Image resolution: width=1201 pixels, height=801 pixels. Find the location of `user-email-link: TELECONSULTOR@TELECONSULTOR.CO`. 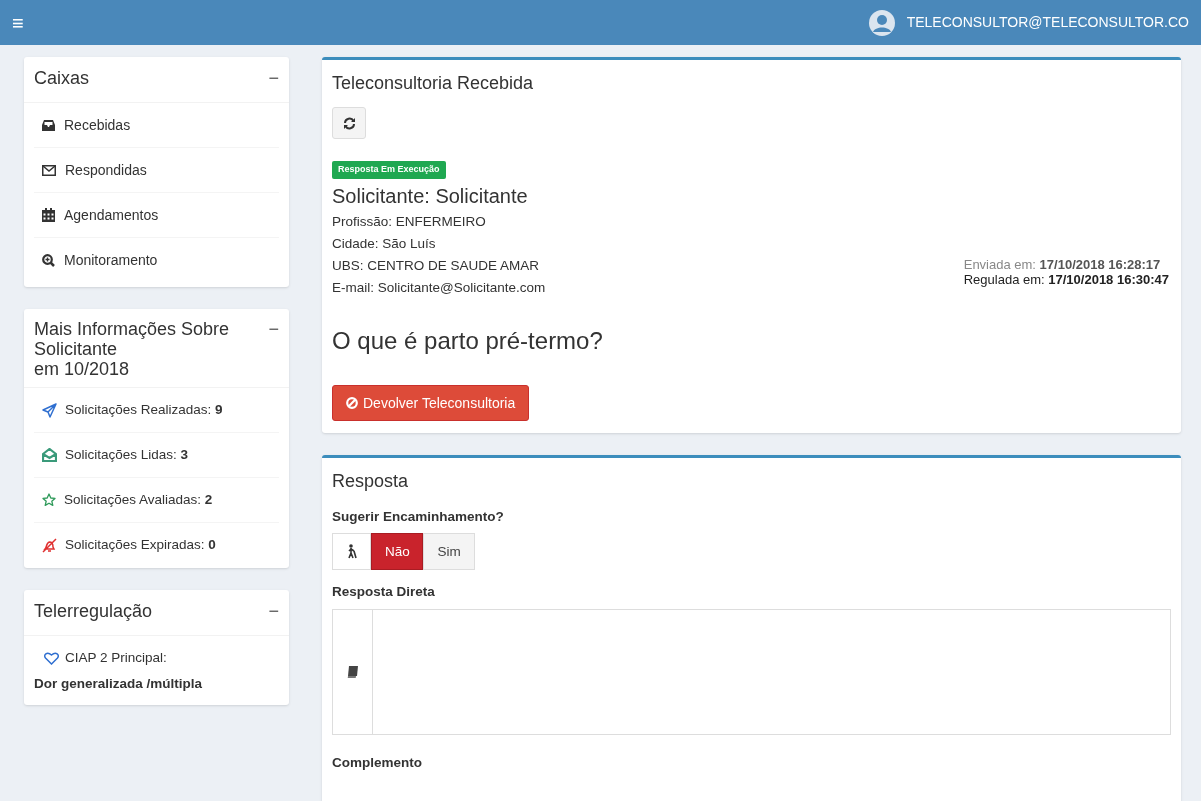

user-email-link: TELECONSULTOR@TELECONSULTOR.CO is located at coordinates (1047, 22).